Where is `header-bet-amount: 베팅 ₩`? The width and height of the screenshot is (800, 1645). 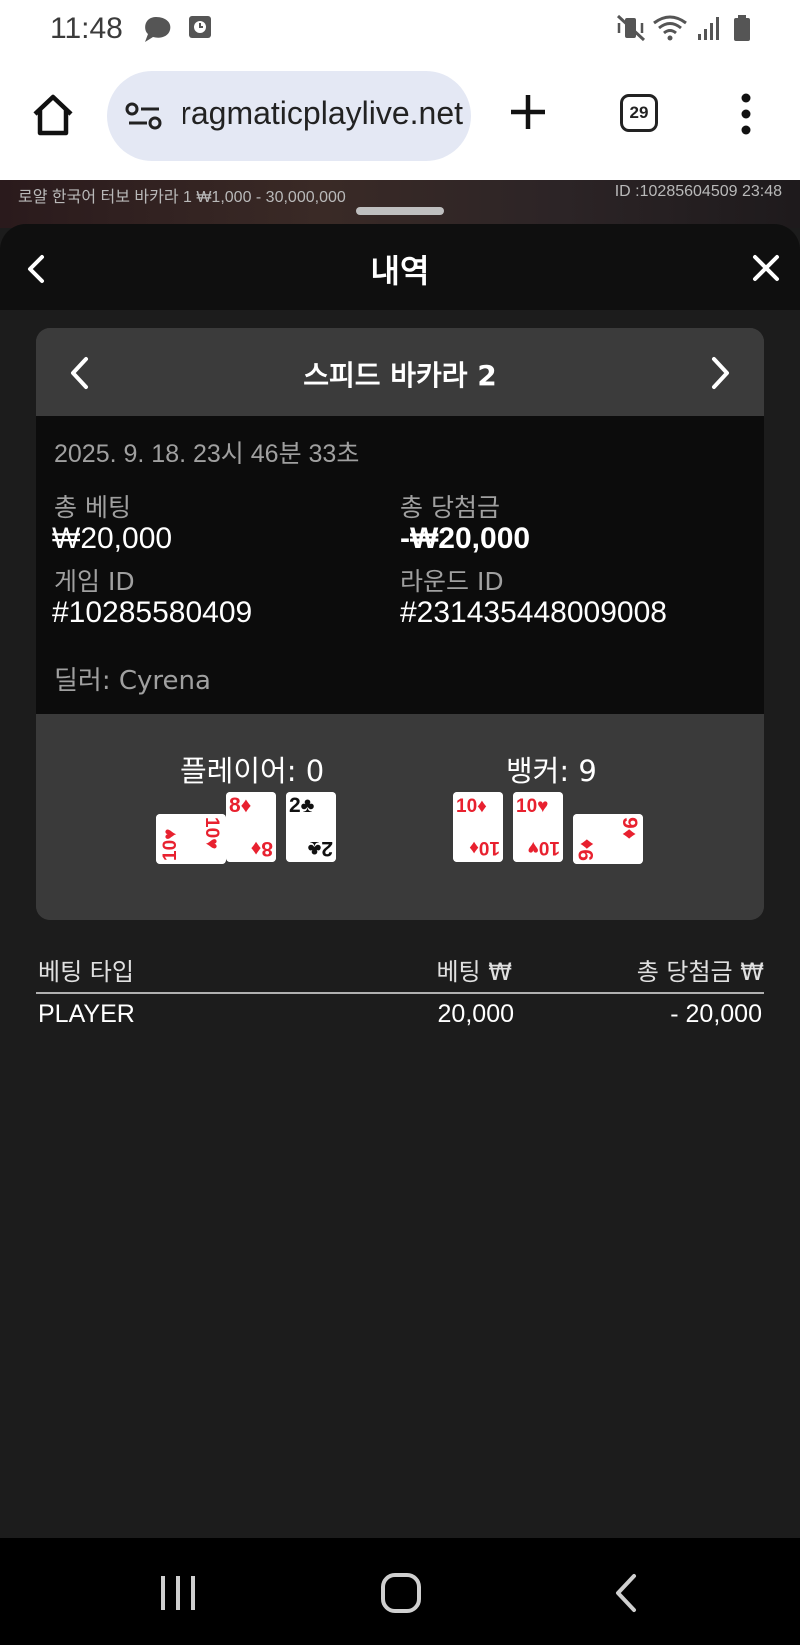 header-bet-amount: 베팅 ₩ is located at coordinates (474, 972).